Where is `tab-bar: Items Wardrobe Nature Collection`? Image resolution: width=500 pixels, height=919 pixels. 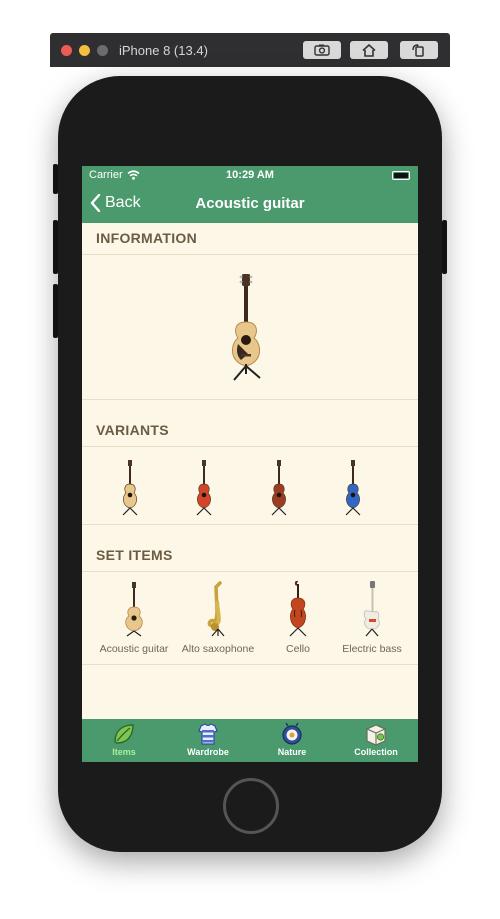
tab-bar: Items Wardrobe Nature Collection is located at coordinates (250, 740).